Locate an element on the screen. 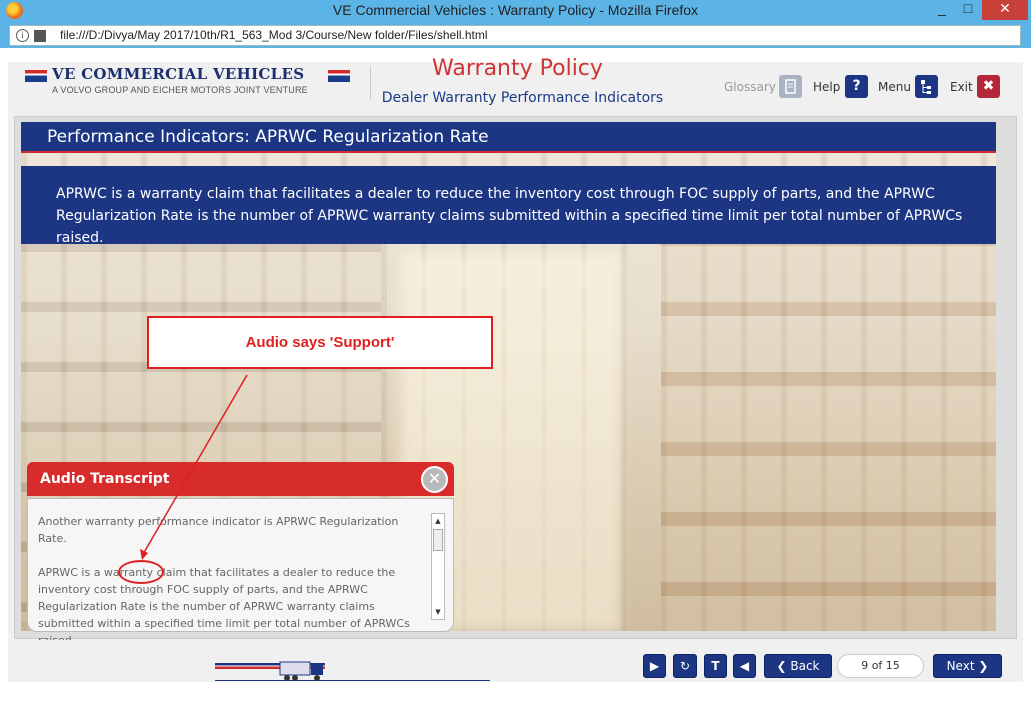 This screenshot has height=721, width=1031. footer-rule is located at coordinates (352, 680).